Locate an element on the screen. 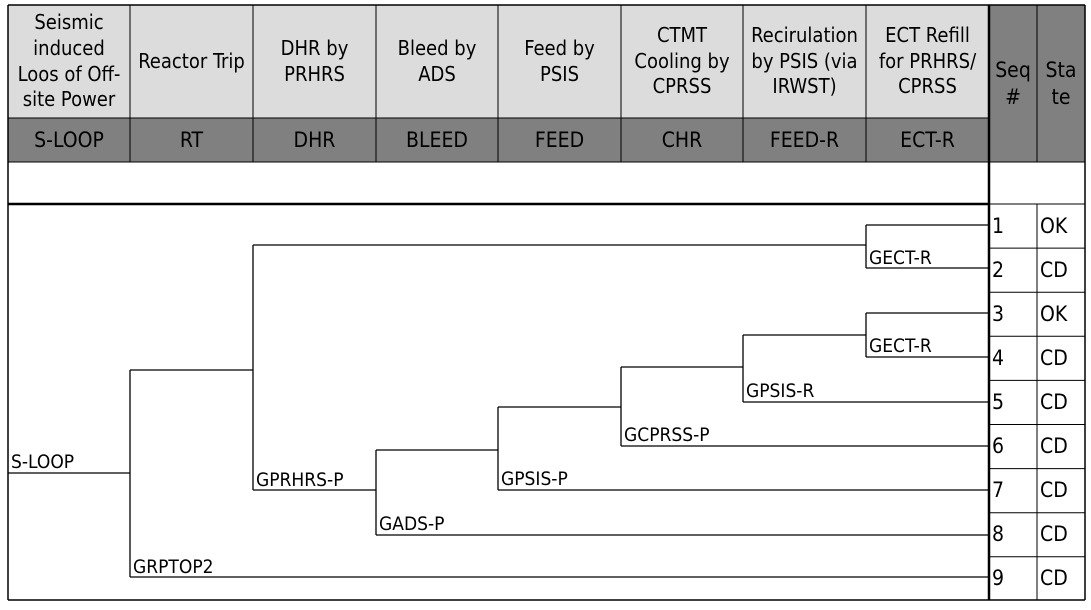  initiator-label: S-LOOP is located at coordinates (43, 462).